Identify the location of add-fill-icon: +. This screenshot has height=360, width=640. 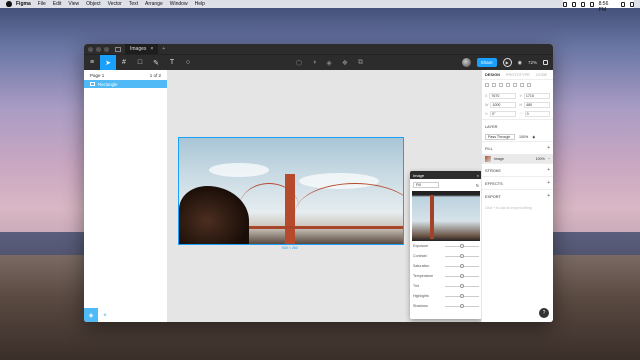
(548, 148).